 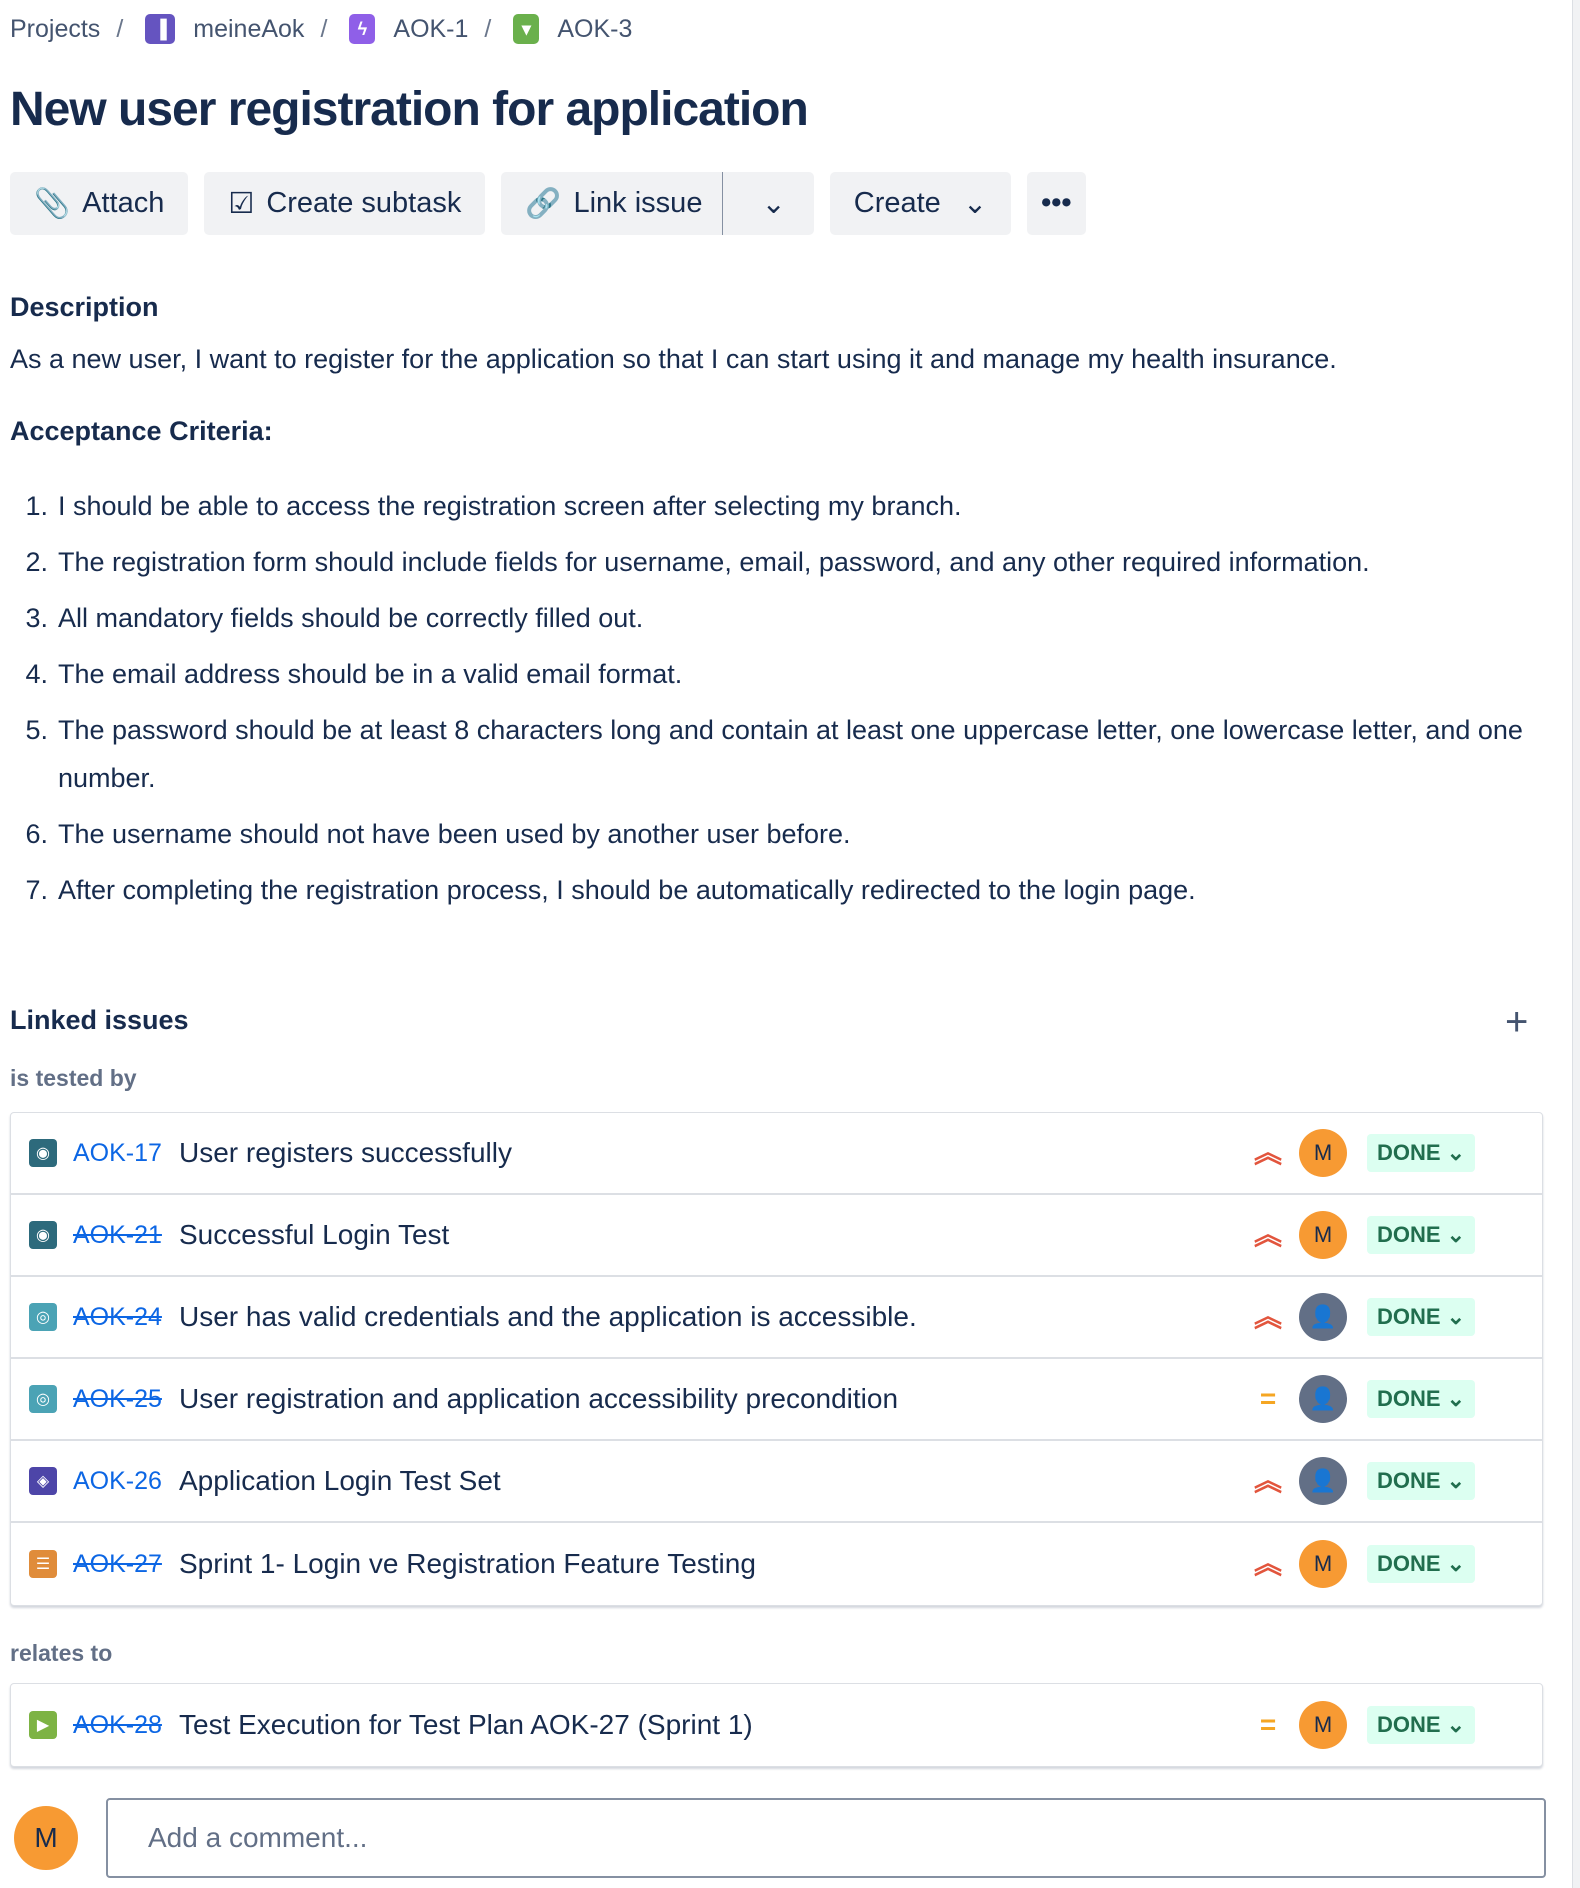 What do you see at coordinates (36, 562) in the screenshot?
I see `item-number: 2.` at bounding box center [36, 562].